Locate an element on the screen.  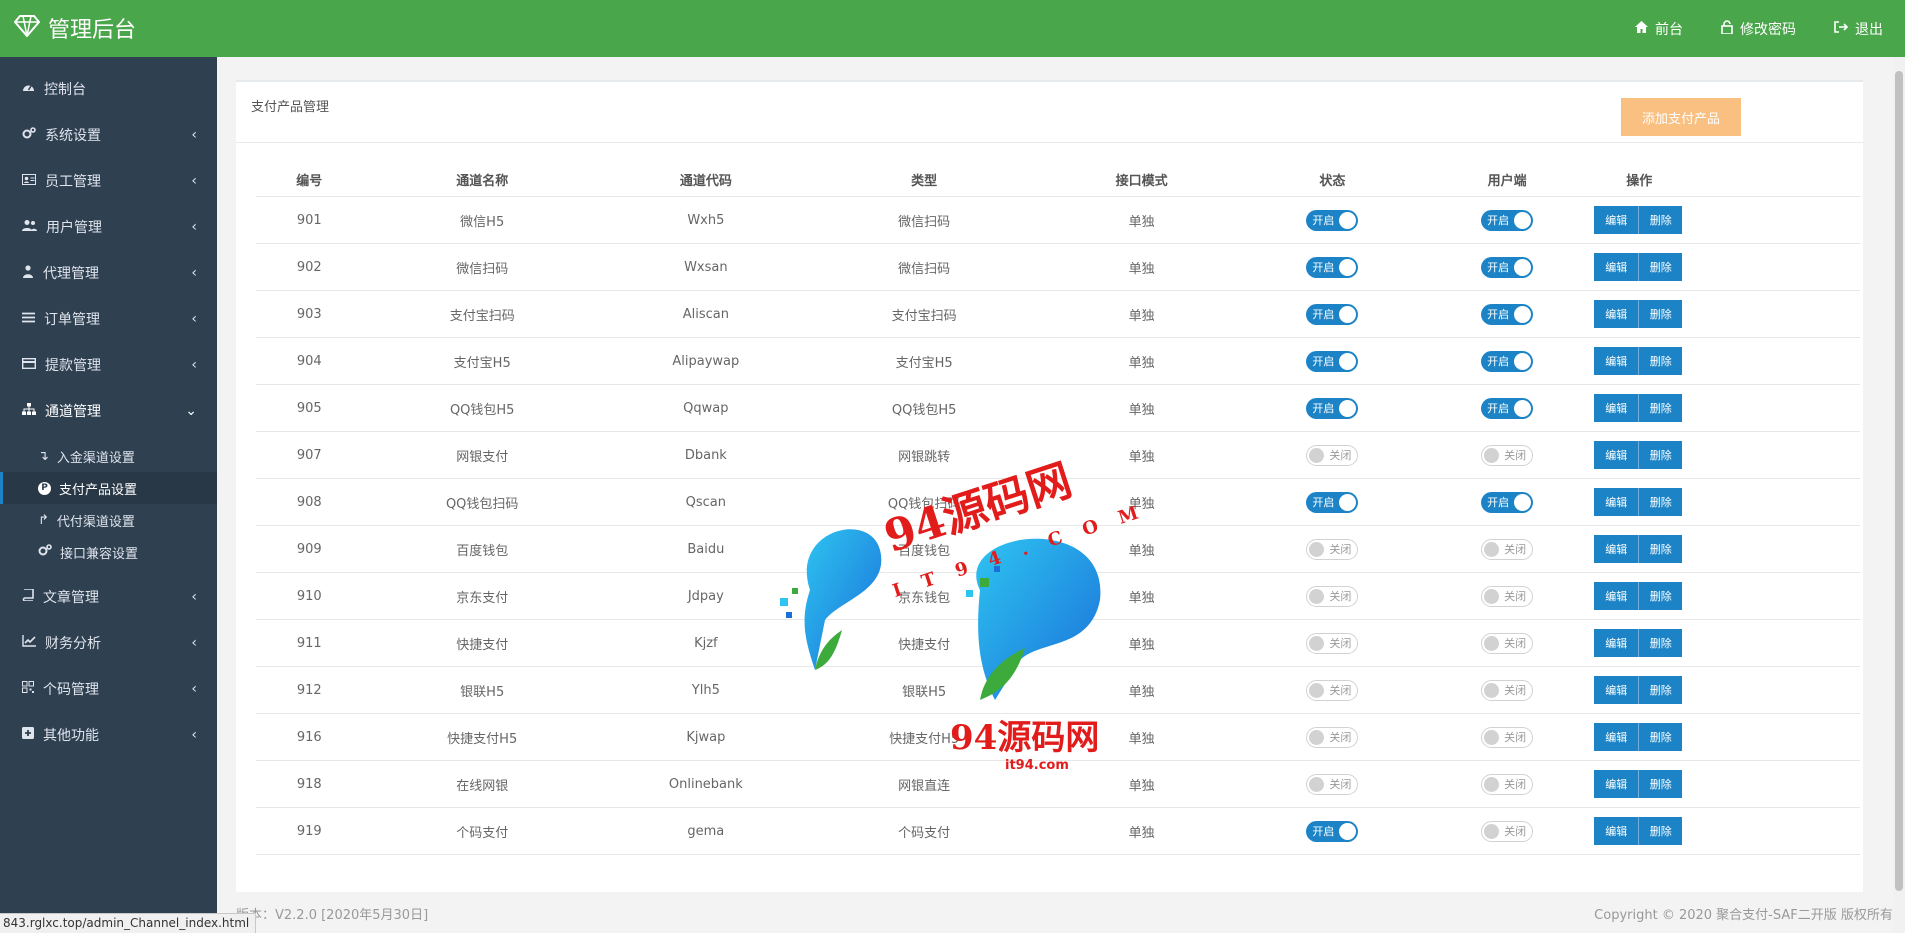
cell-client: 关闭 is located at coordinates (1507, 831).